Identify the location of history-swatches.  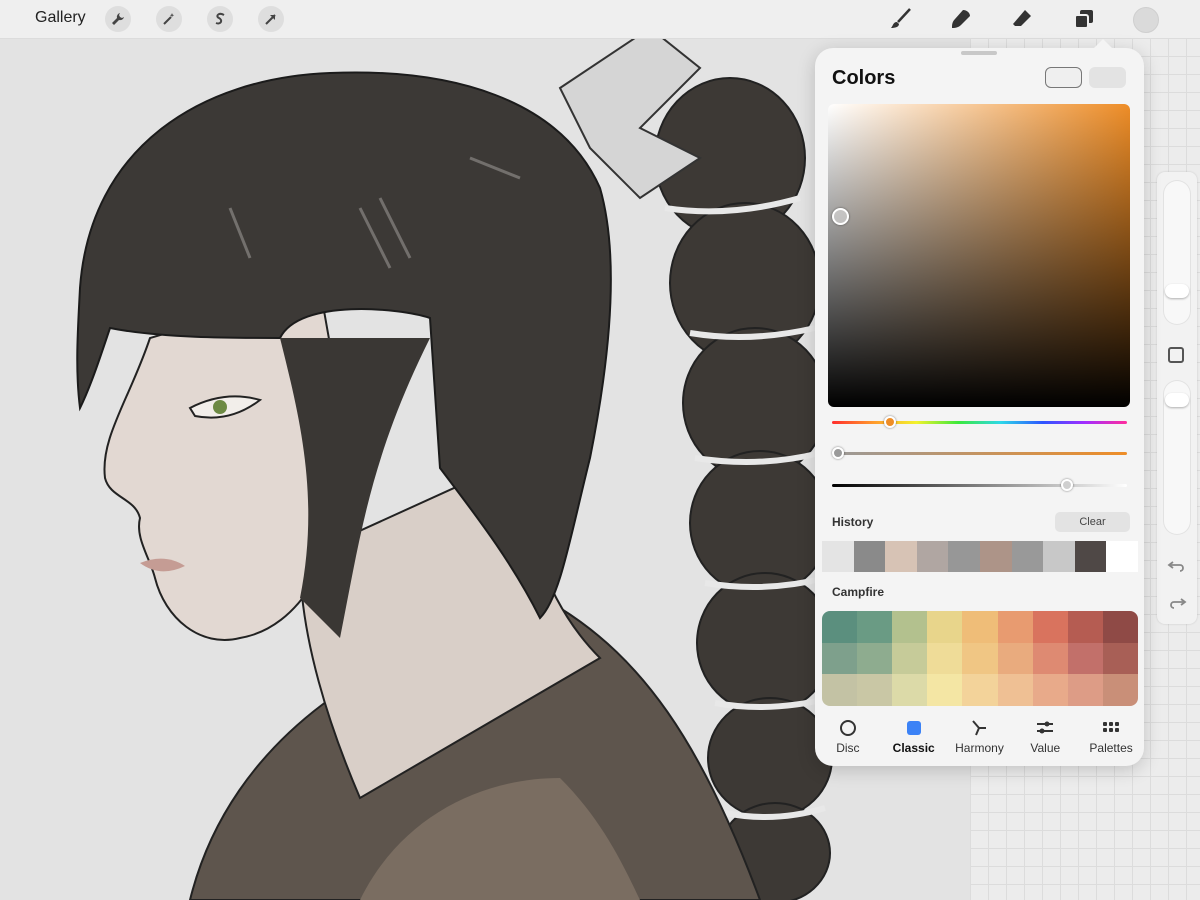
(980, 556).